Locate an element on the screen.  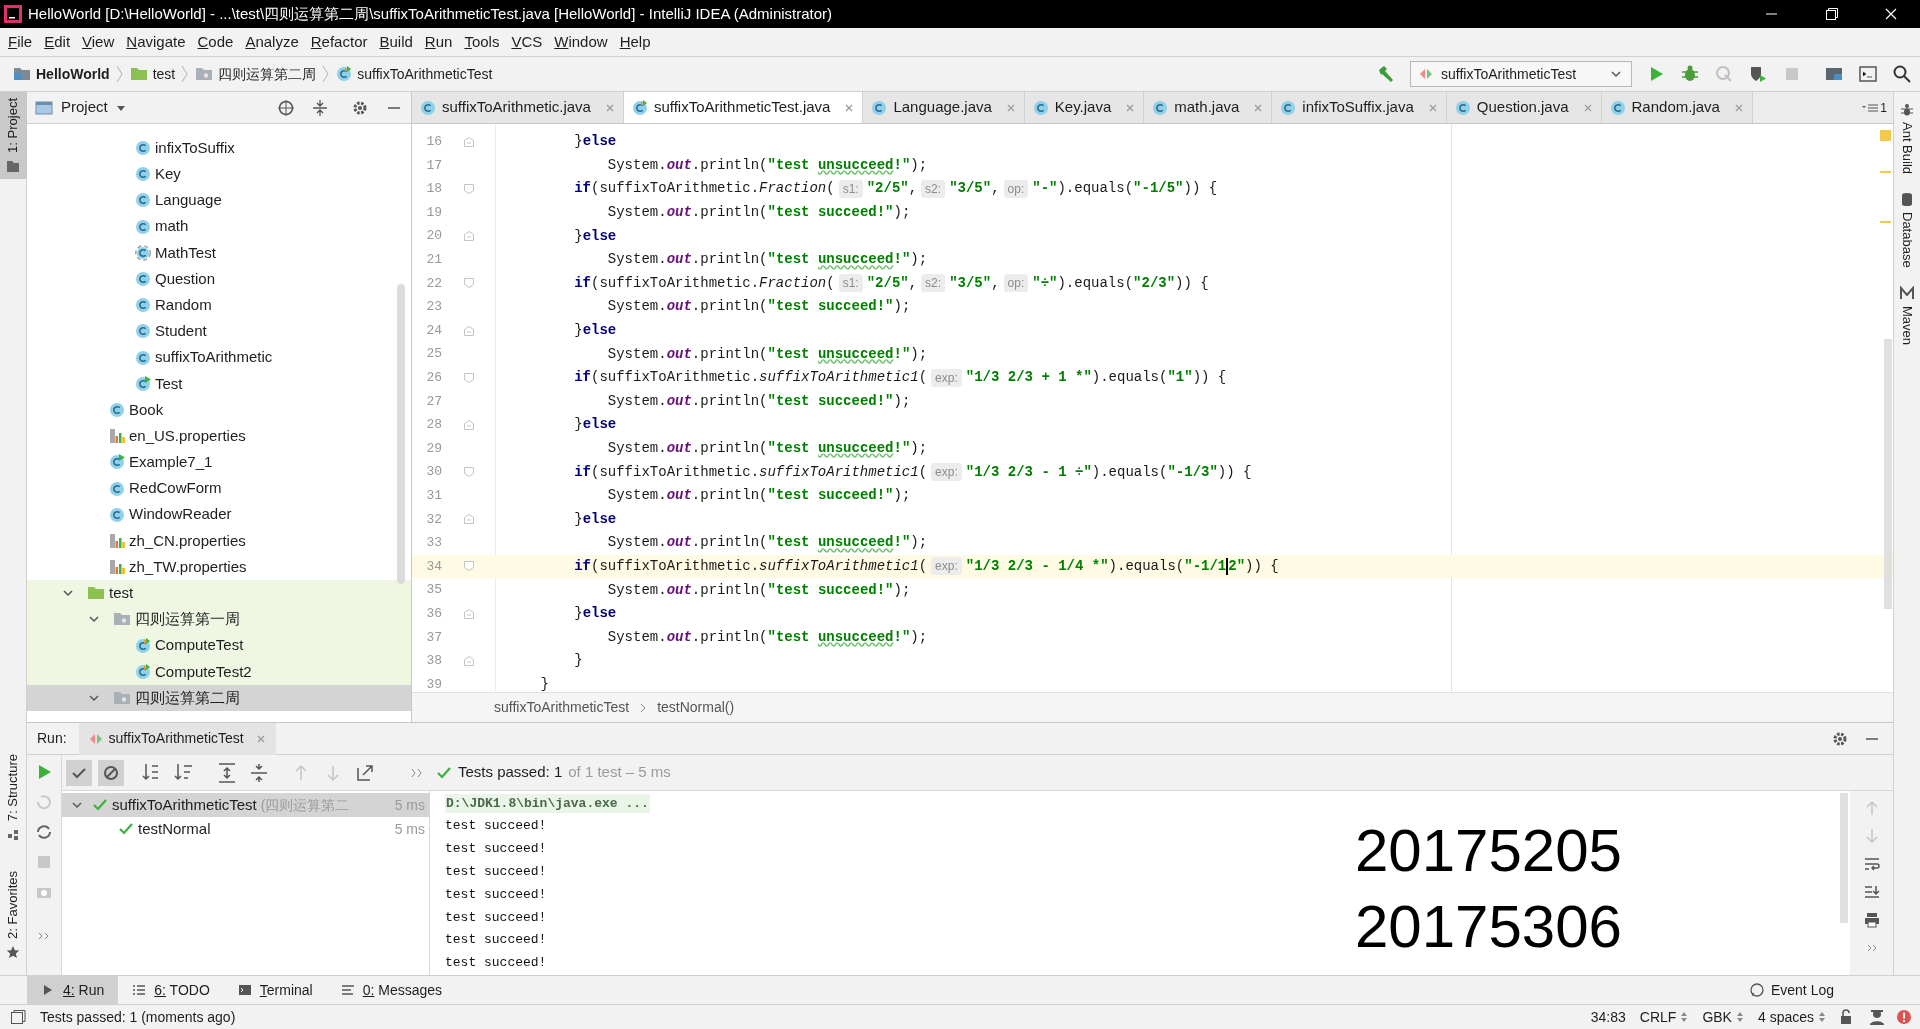
tool-window-button: 1: Project is located at coordinates (13, 135).